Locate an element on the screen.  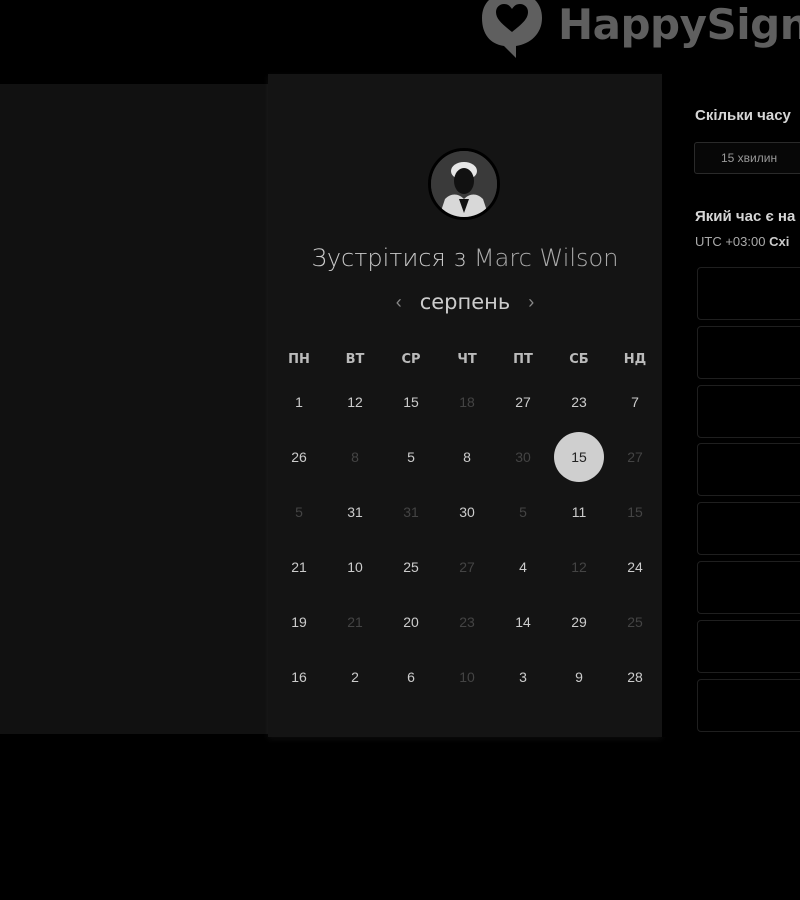
timezone-name: Схі is located at coordinates (779, 241).